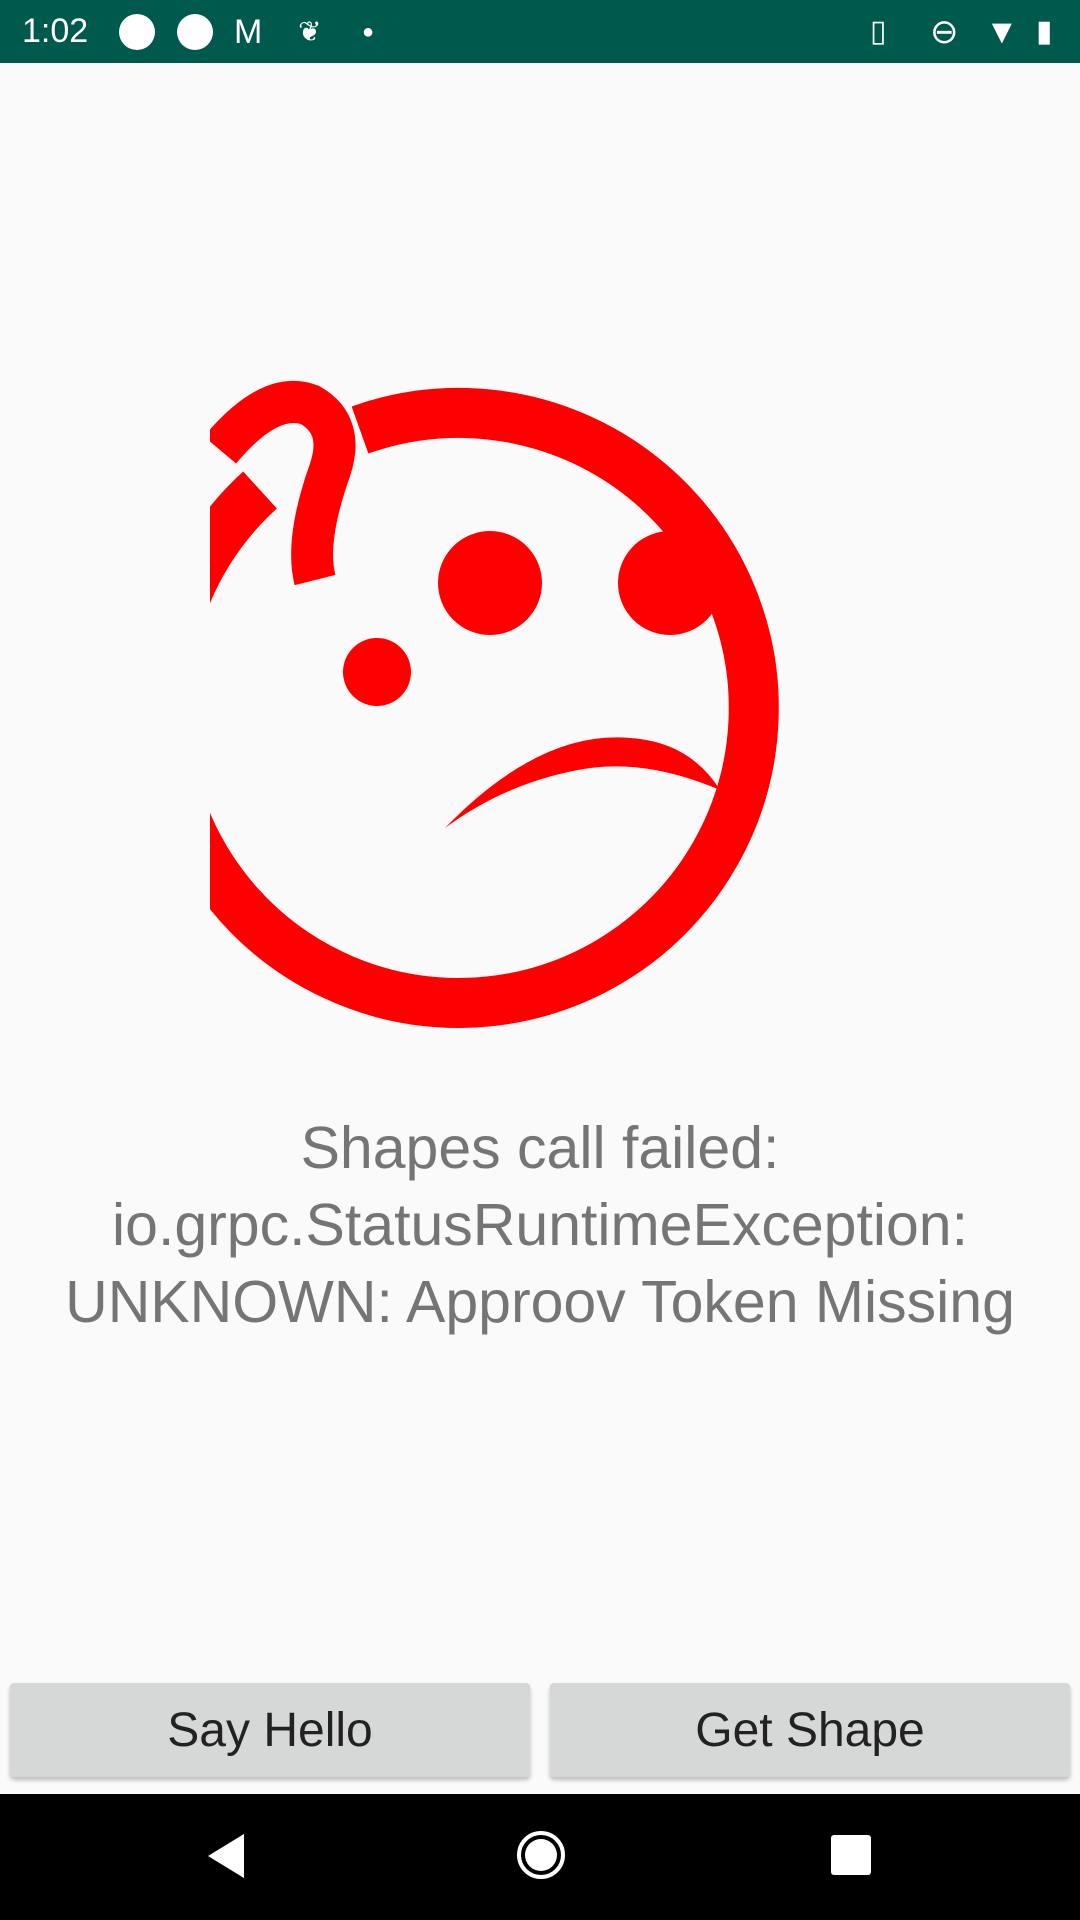 The height and width of the screenshot is (1920, 1080). What do you see at coordinates (368, 32) in the screenshot?
I see `more-notifications-icon: ●` at bounding box center [368, 32].